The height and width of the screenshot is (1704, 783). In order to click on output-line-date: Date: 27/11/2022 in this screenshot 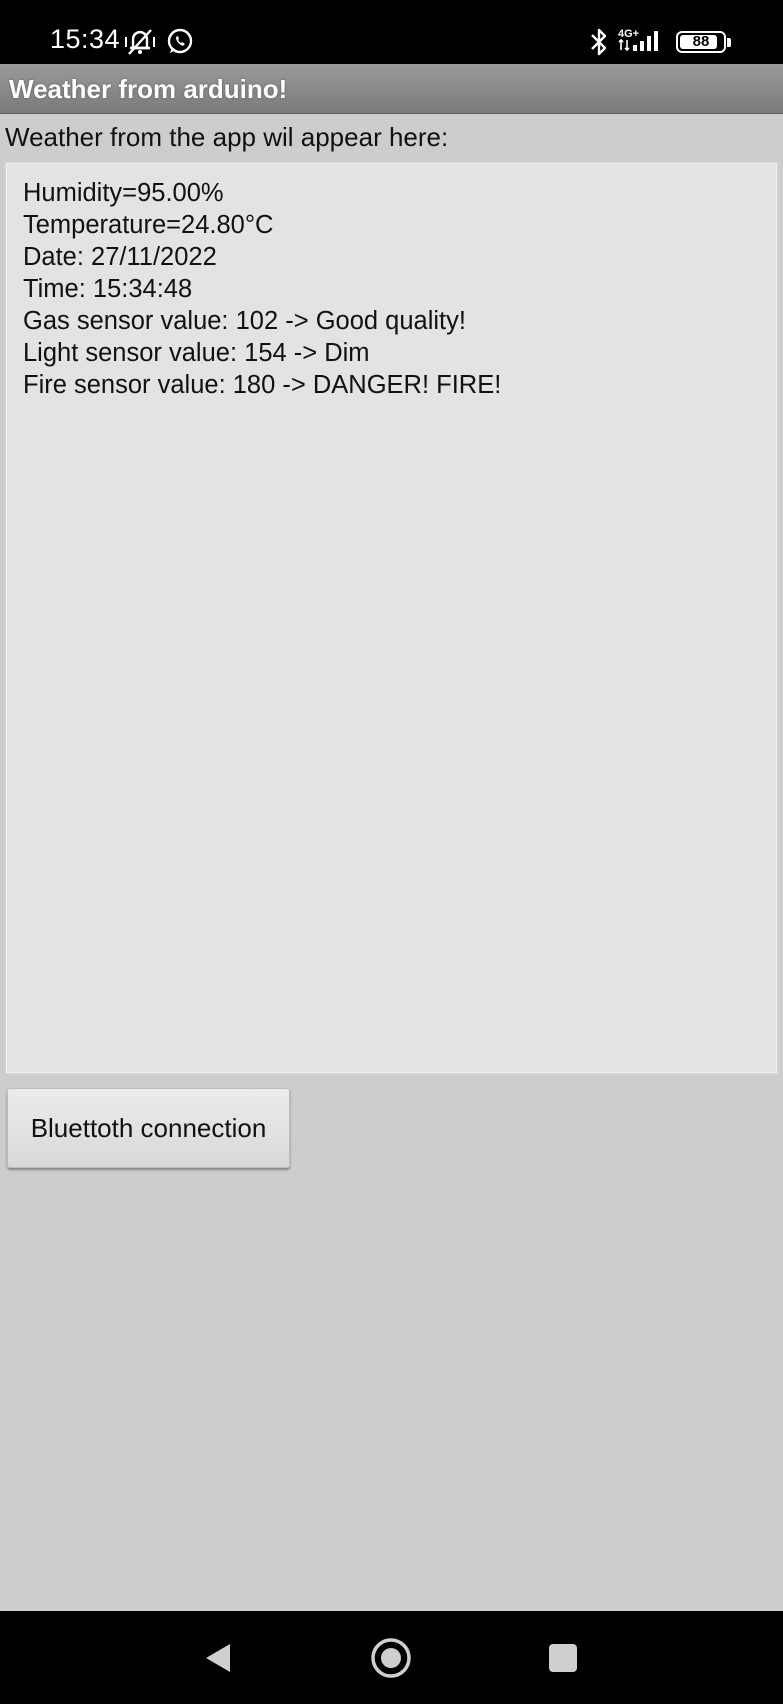, I will do `click(120, 257)`.